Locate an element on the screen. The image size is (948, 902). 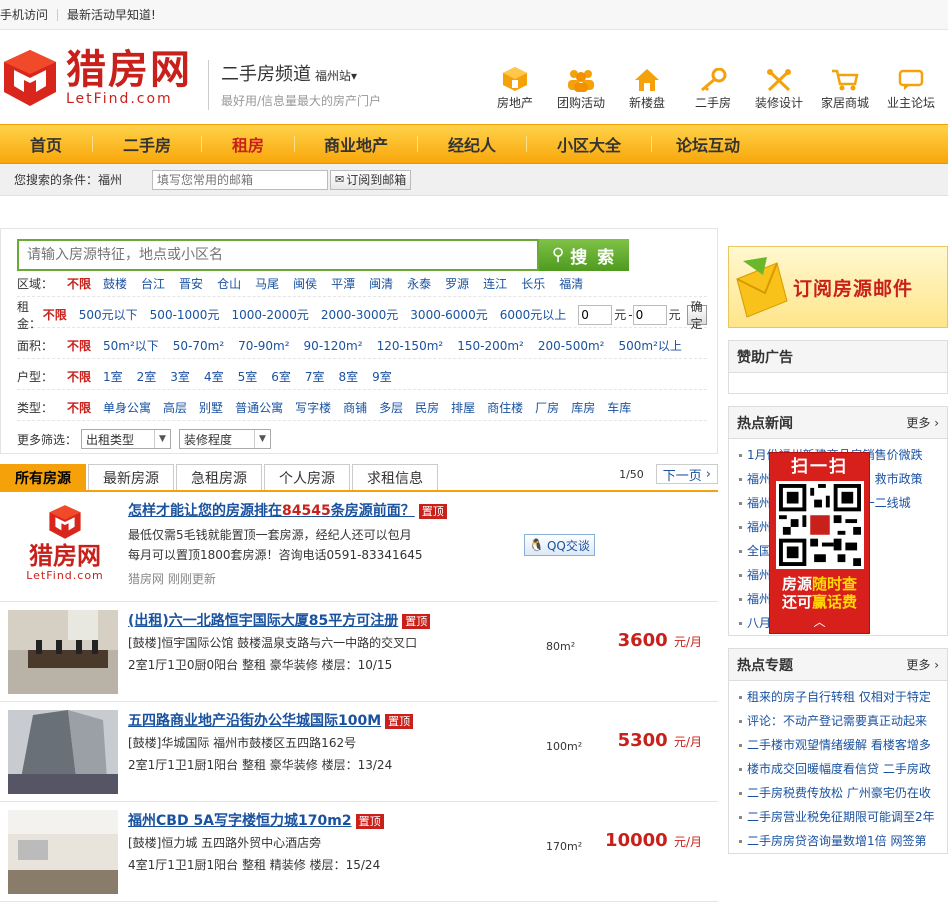
filter-option: 写字楼 is located at coordinates (313, 407).